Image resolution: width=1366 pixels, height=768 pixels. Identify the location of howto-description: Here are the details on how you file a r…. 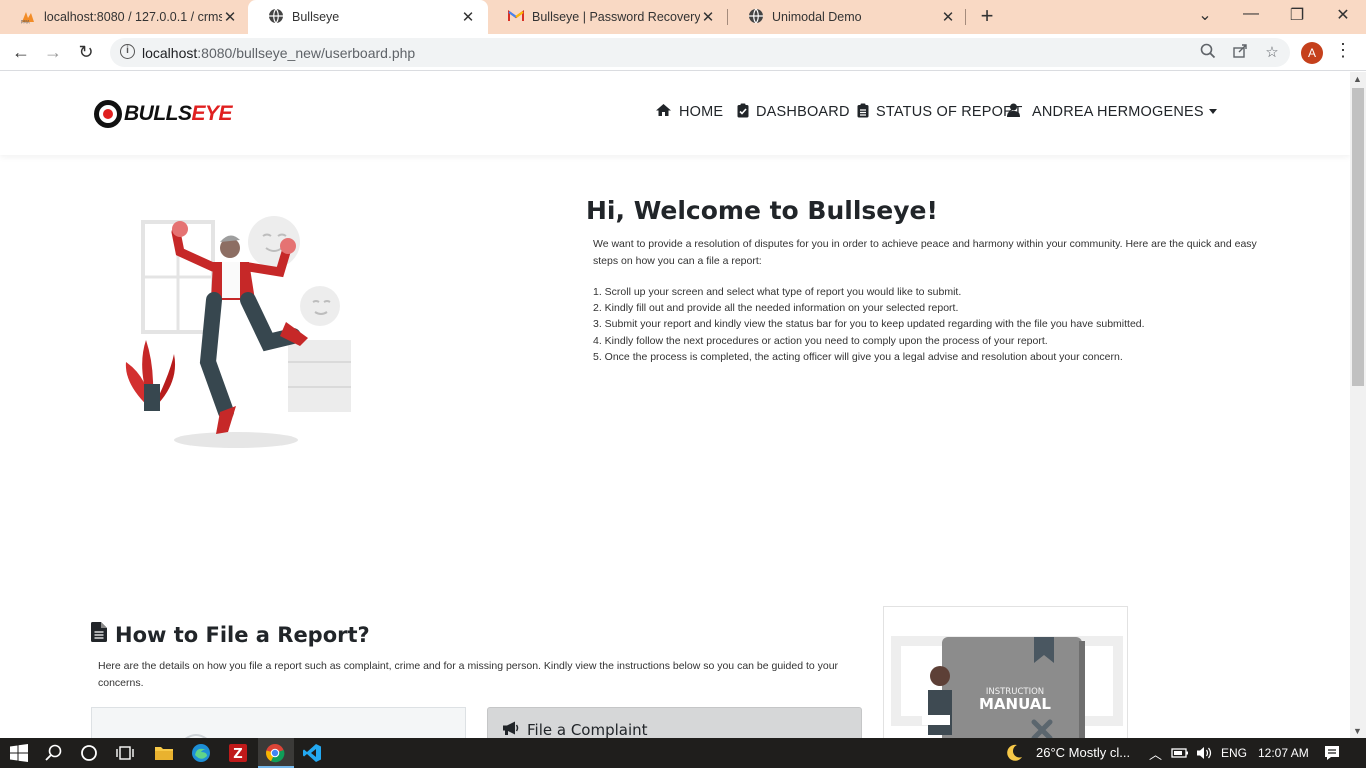
(468, 674).